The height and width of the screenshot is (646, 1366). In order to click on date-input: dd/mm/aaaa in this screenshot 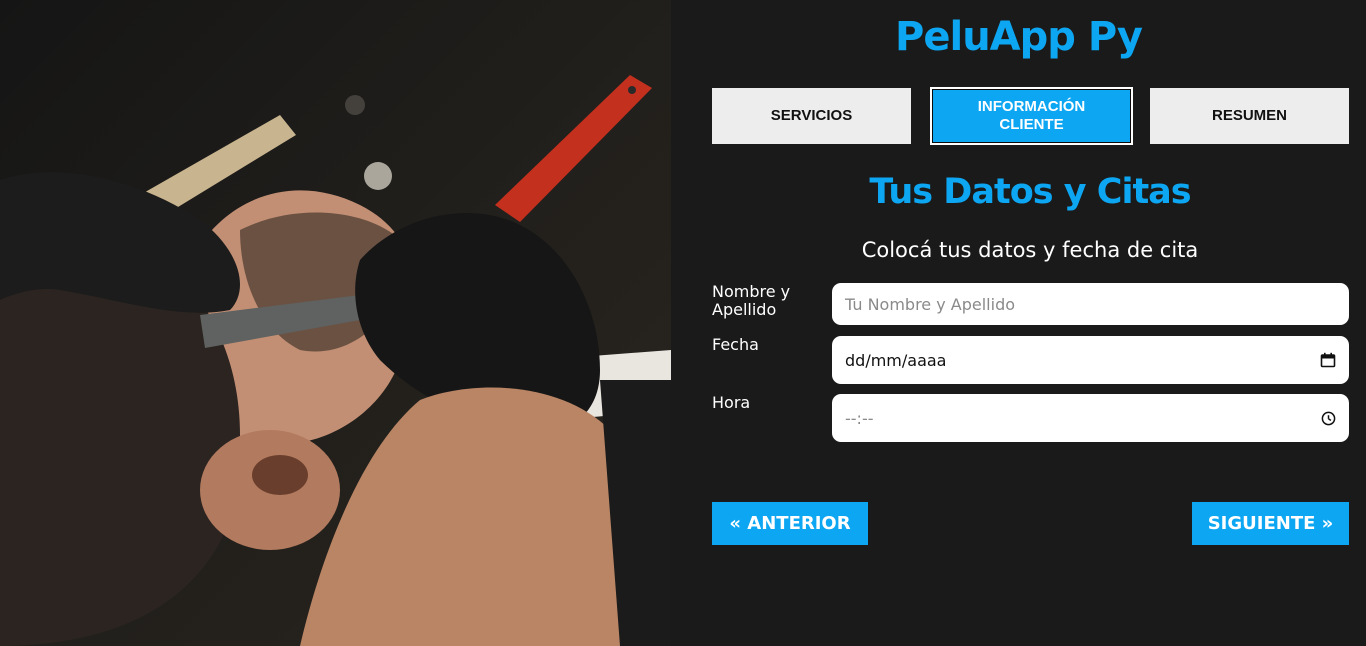, I will do `click(1090, 360)`.